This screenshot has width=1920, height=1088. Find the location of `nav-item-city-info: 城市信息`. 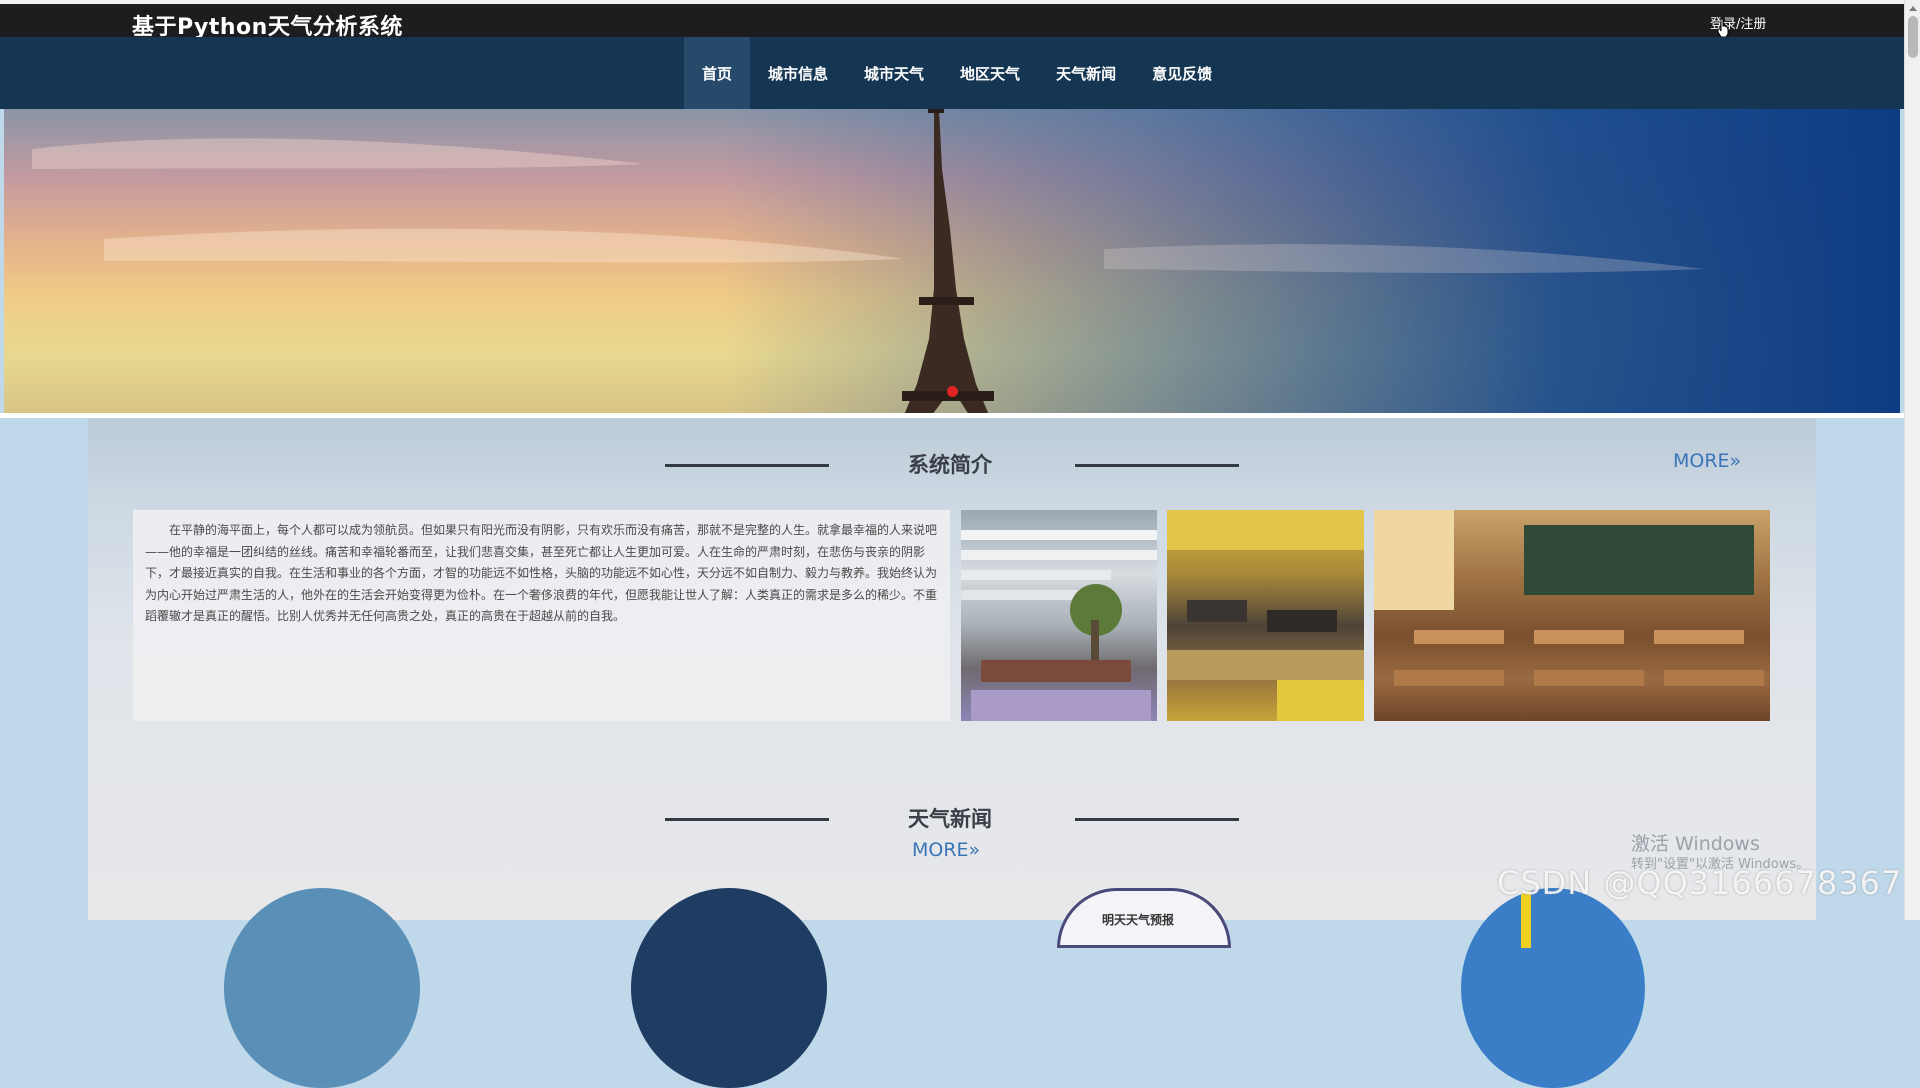

nav-item-city-info: 城市信息 is located at coordinates (798, 73).